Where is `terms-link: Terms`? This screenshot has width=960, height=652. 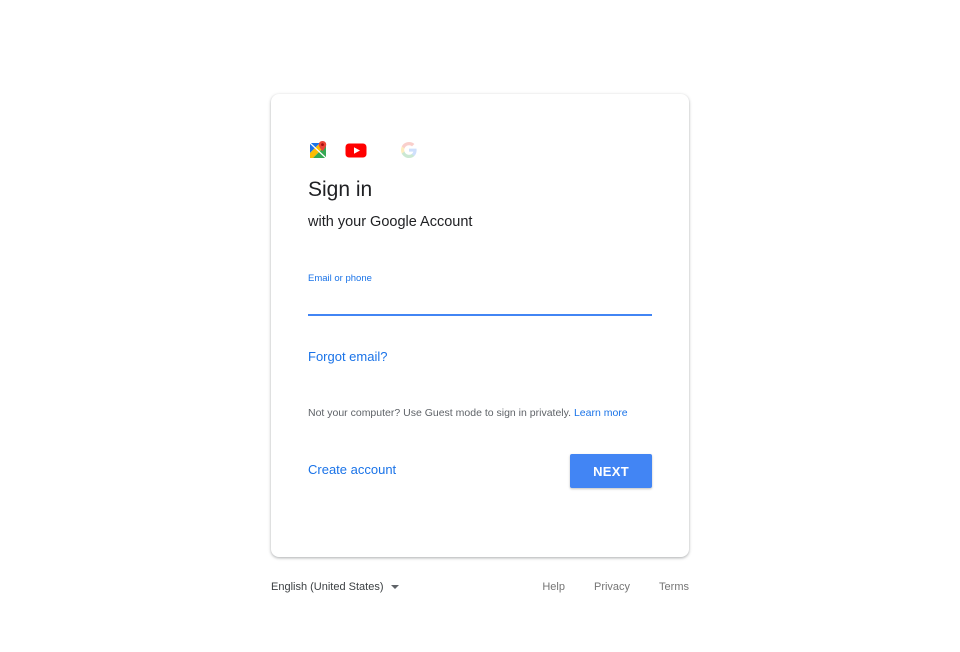
terms-link: Terms is located at coordinates (674, 587).